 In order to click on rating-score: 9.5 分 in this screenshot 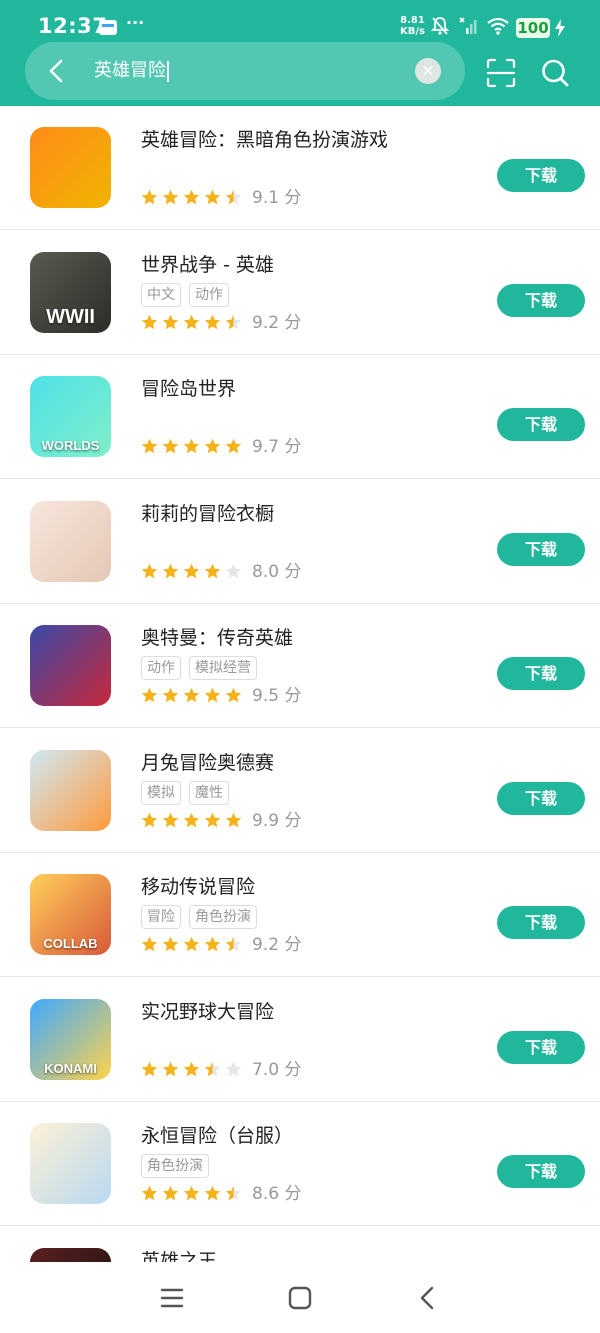, I will do `click(277, 696)`.